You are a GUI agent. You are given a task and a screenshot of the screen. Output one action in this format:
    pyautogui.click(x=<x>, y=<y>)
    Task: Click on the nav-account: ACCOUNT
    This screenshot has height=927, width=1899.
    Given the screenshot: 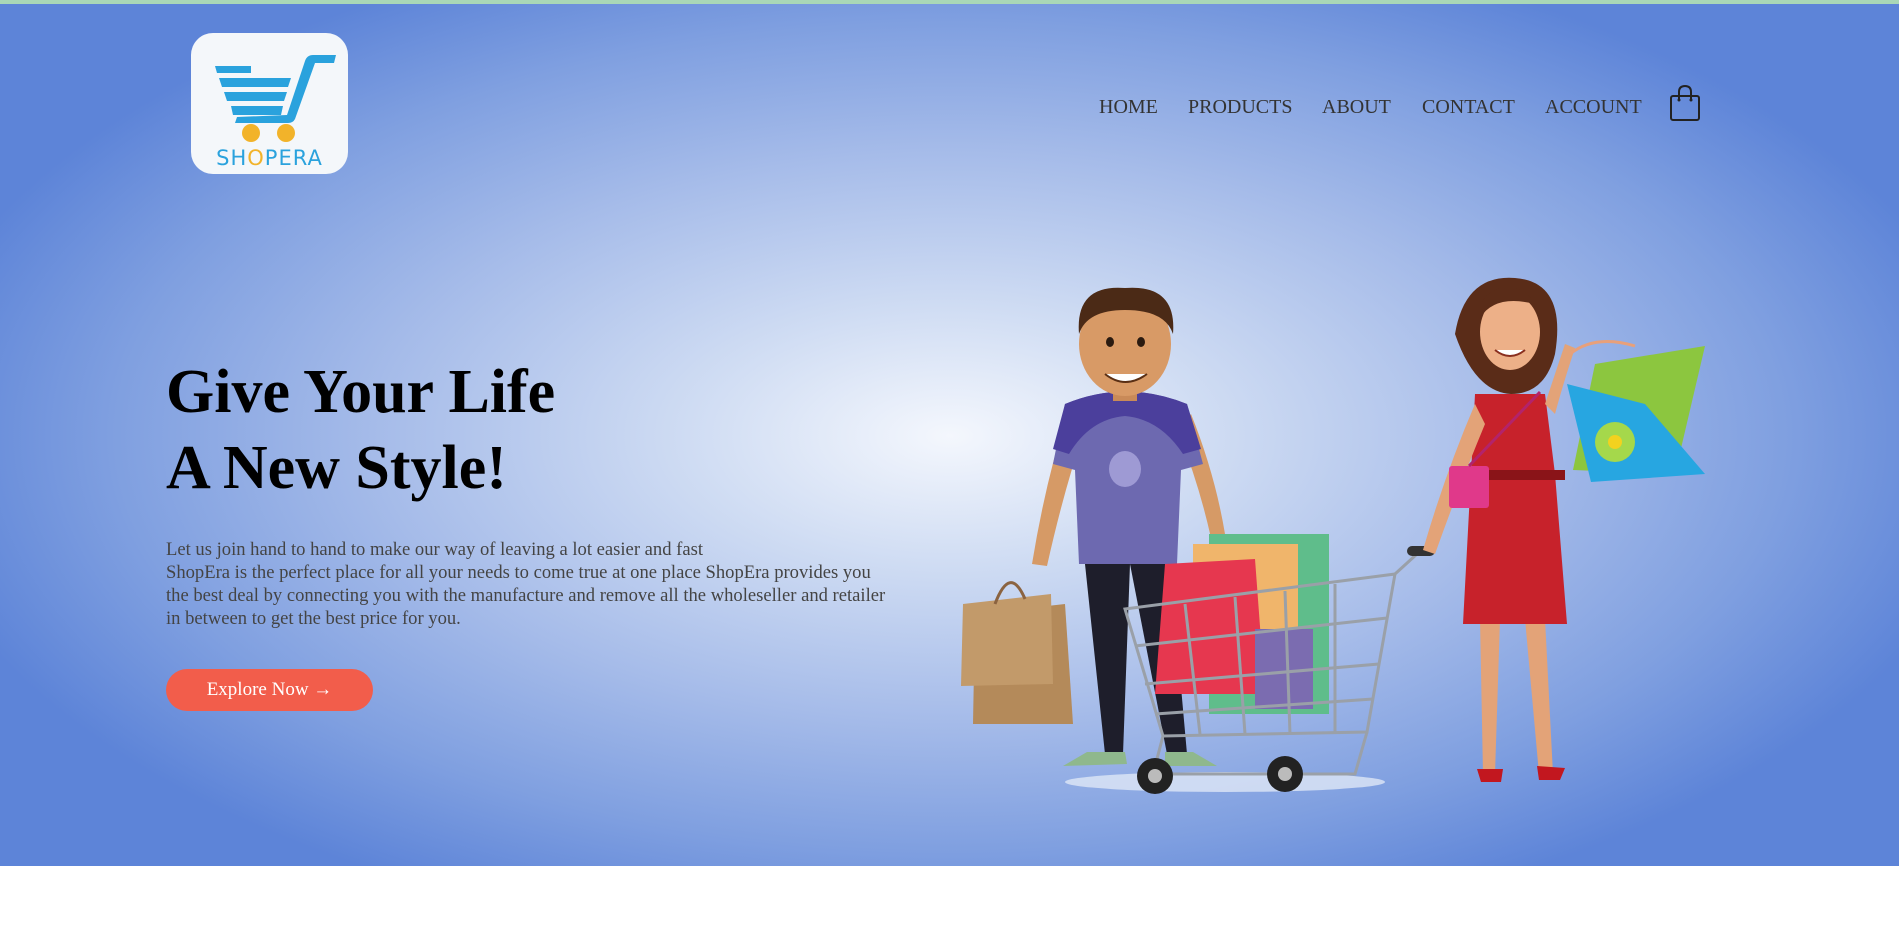 What is the action you would take?
    pyautogui.click(x=1593, y=107)
    